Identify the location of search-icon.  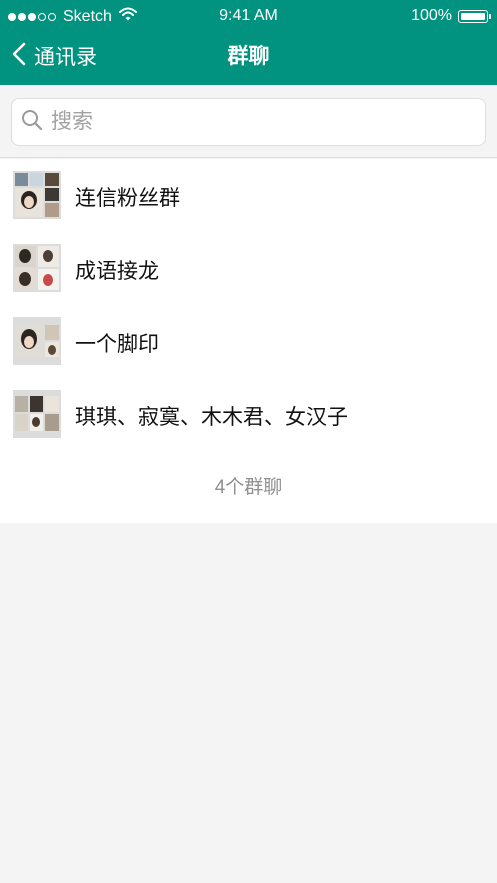
(32, 122).